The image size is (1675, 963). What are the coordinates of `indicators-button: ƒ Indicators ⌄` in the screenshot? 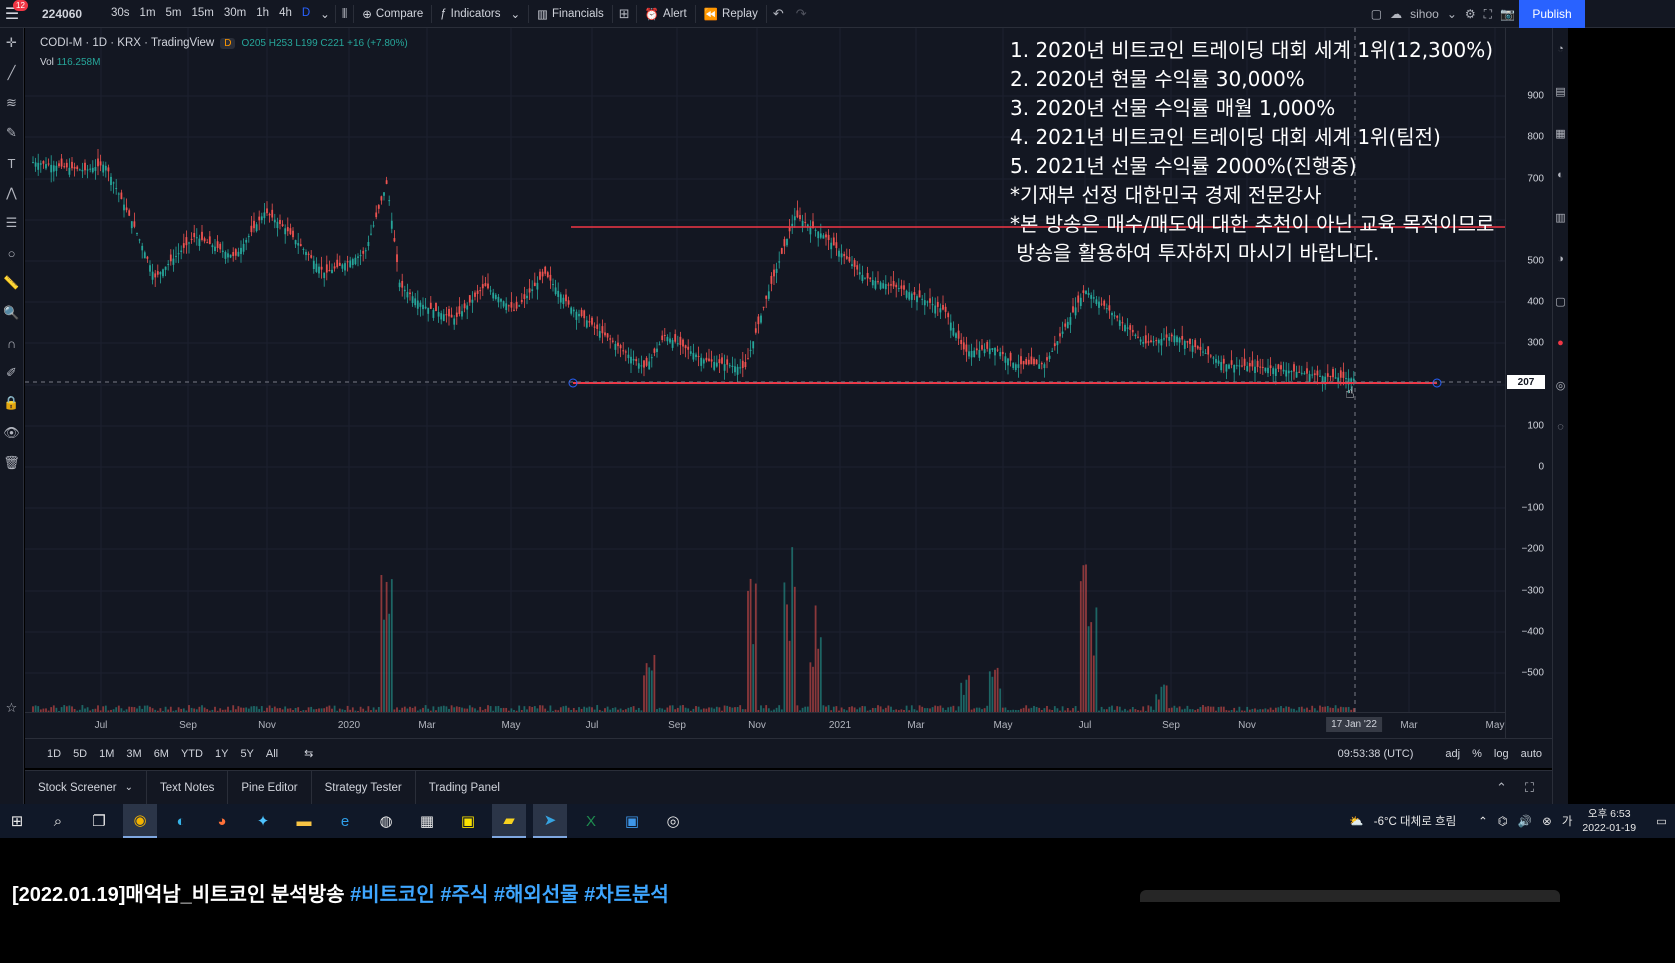 It's located at (480, 14).